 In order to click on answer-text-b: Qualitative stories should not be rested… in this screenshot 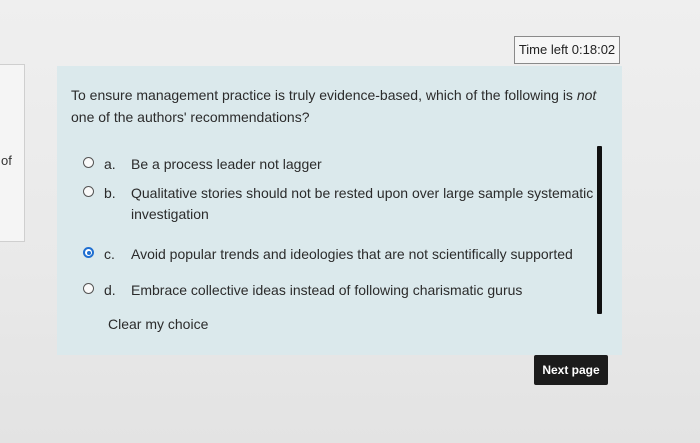, I will do `click(362, 203)`.